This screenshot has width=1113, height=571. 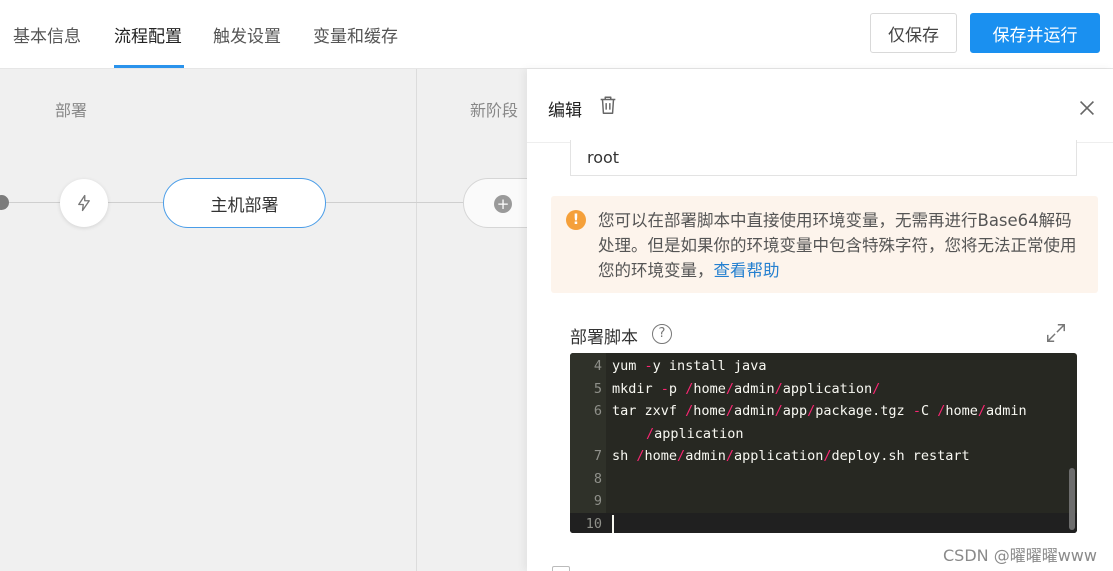 What do you see at coordinates (823, 434) in the screenshot?
I see `code-line: /application` at bounding box center [823, 434].